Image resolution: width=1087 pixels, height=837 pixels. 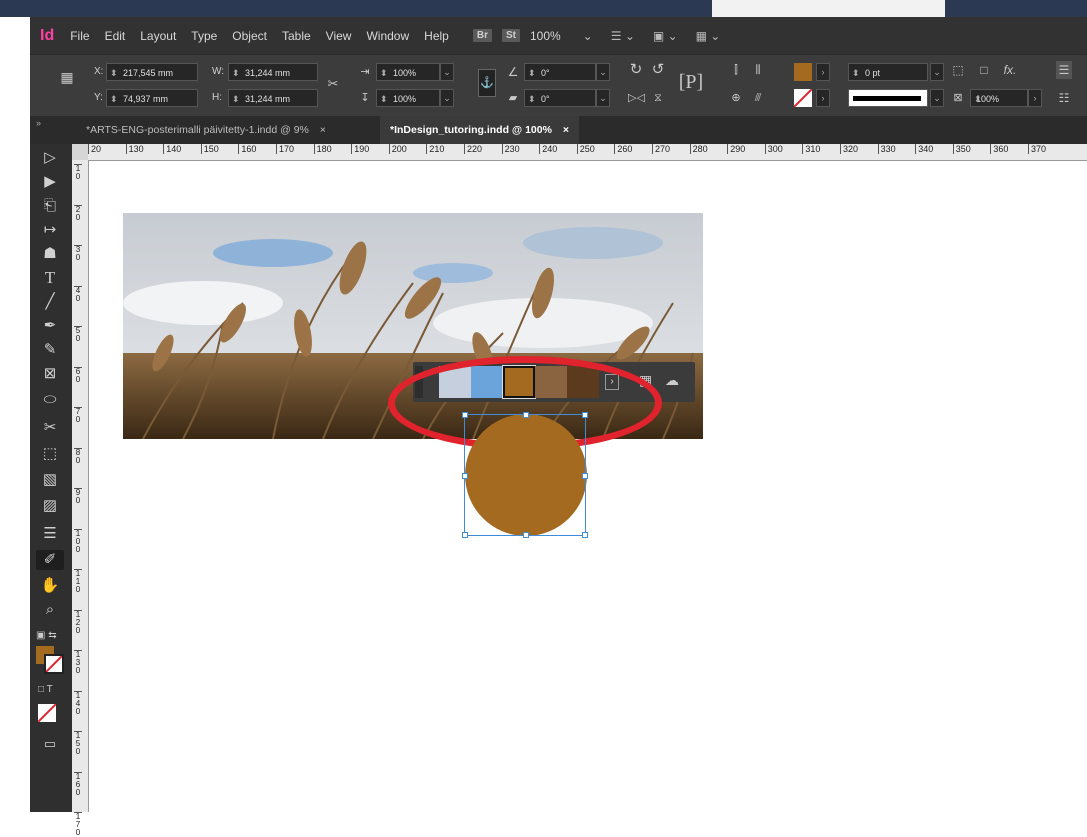 I want to click on ruler-tick-label: 60, so click(x=78, y=375).